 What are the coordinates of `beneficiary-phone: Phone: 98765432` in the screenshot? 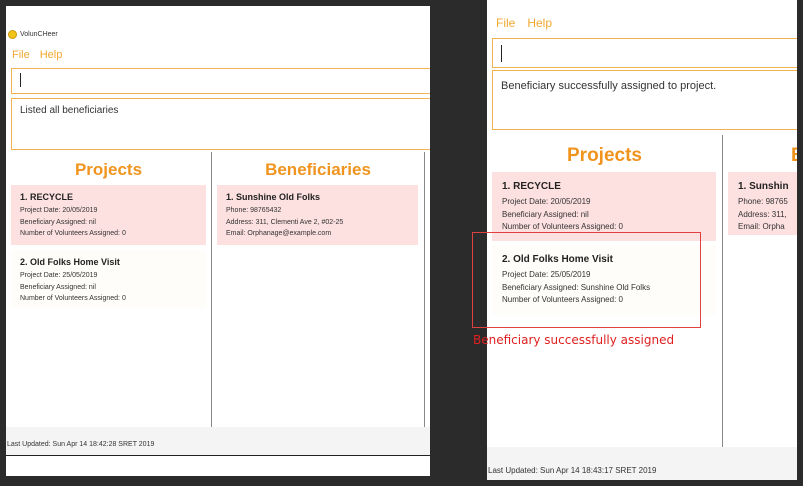 It's located at (254, 210).